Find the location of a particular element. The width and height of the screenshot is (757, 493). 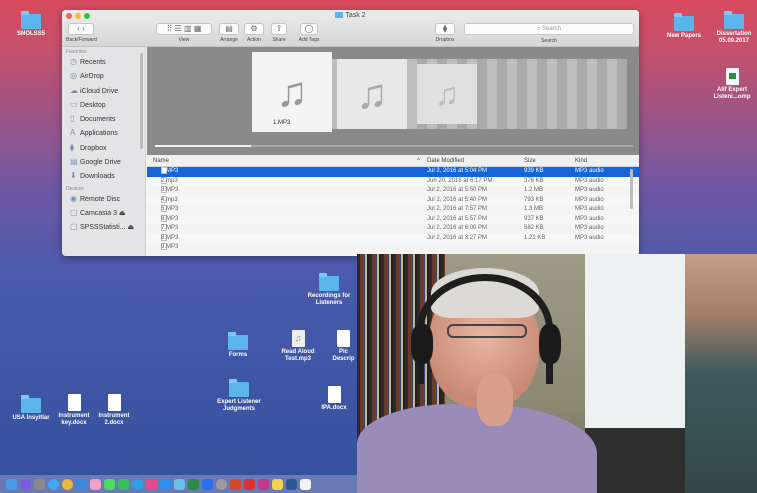

sidebar-scrollbar is located at coordinates (141, 101).